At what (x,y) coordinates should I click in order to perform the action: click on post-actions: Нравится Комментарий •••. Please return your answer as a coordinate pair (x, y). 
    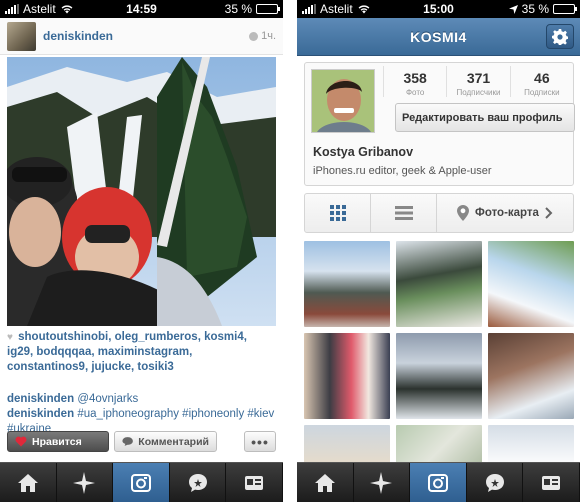
    Looking at the image, I should click on (141, 441).